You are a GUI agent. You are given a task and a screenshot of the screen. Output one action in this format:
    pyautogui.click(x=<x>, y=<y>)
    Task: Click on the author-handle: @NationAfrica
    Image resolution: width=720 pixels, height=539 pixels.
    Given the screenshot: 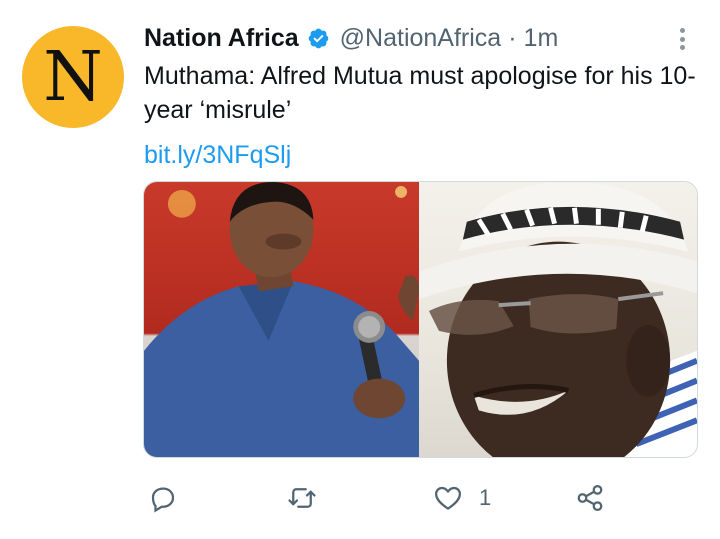 What is the action you would take?
    pyautogui.click(x=421, y=38)
    